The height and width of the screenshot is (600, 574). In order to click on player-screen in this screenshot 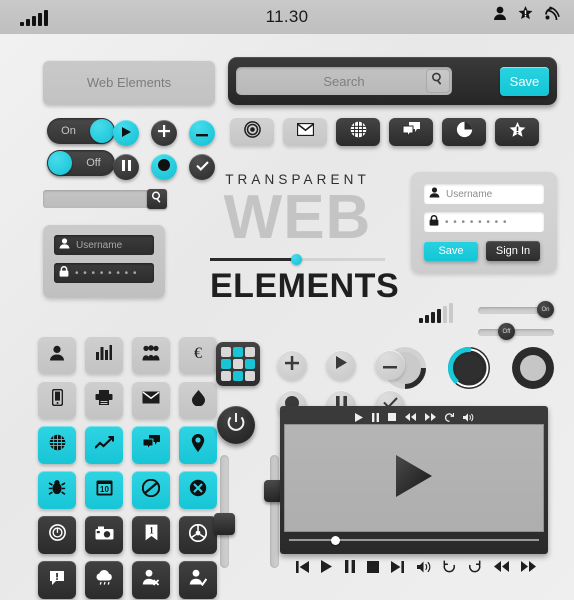, I will do `click(414, 478)`.